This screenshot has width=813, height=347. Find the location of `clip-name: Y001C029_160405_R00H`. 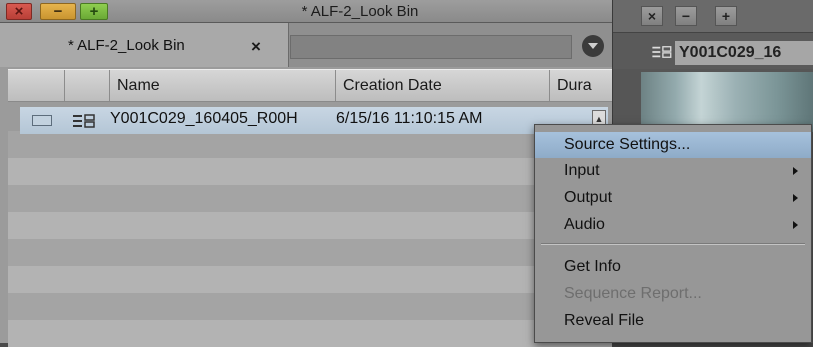

clip-name: Y001C029_160405_R00H is located at coordinates (204, 118).